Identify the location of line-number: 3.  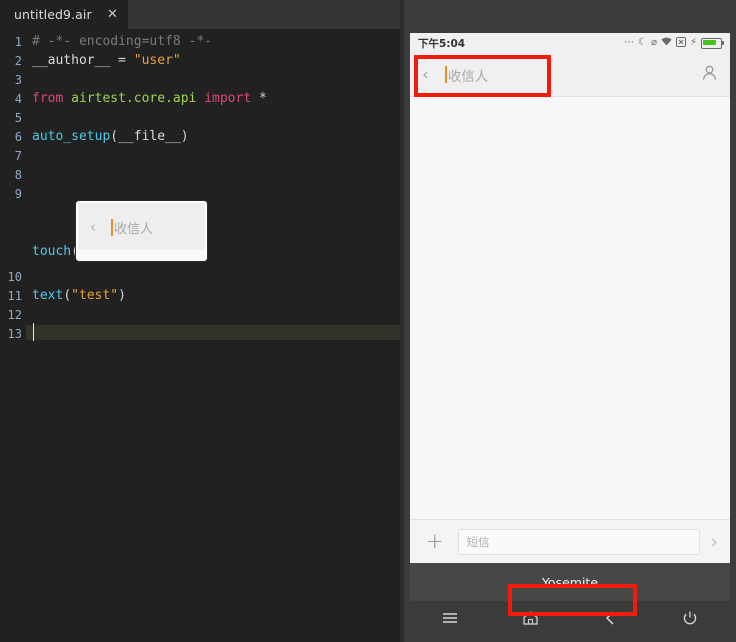
(18, 80).